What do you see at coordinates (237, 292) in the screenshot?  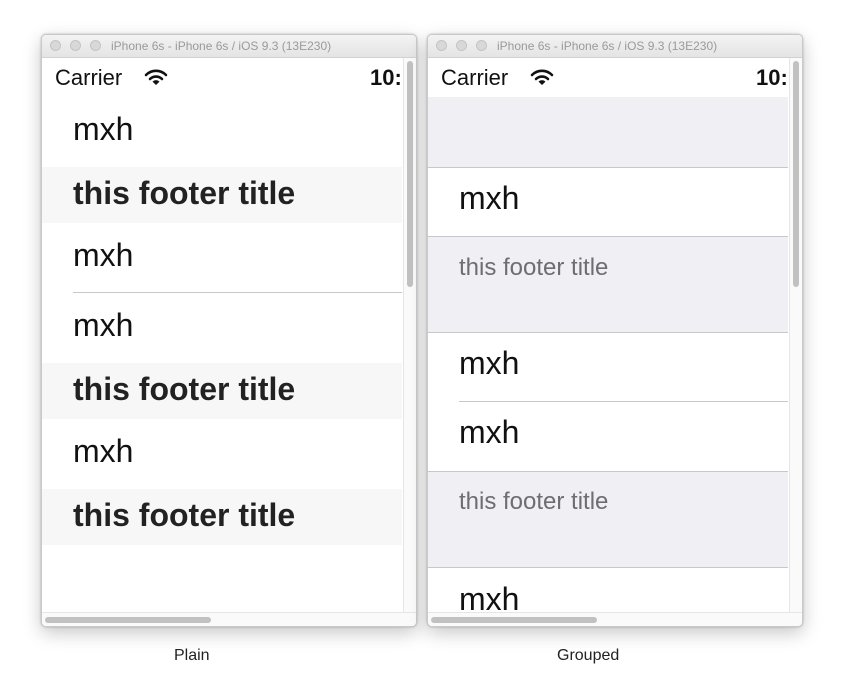 I see `cell-separator` at bounding box center [237, 292].